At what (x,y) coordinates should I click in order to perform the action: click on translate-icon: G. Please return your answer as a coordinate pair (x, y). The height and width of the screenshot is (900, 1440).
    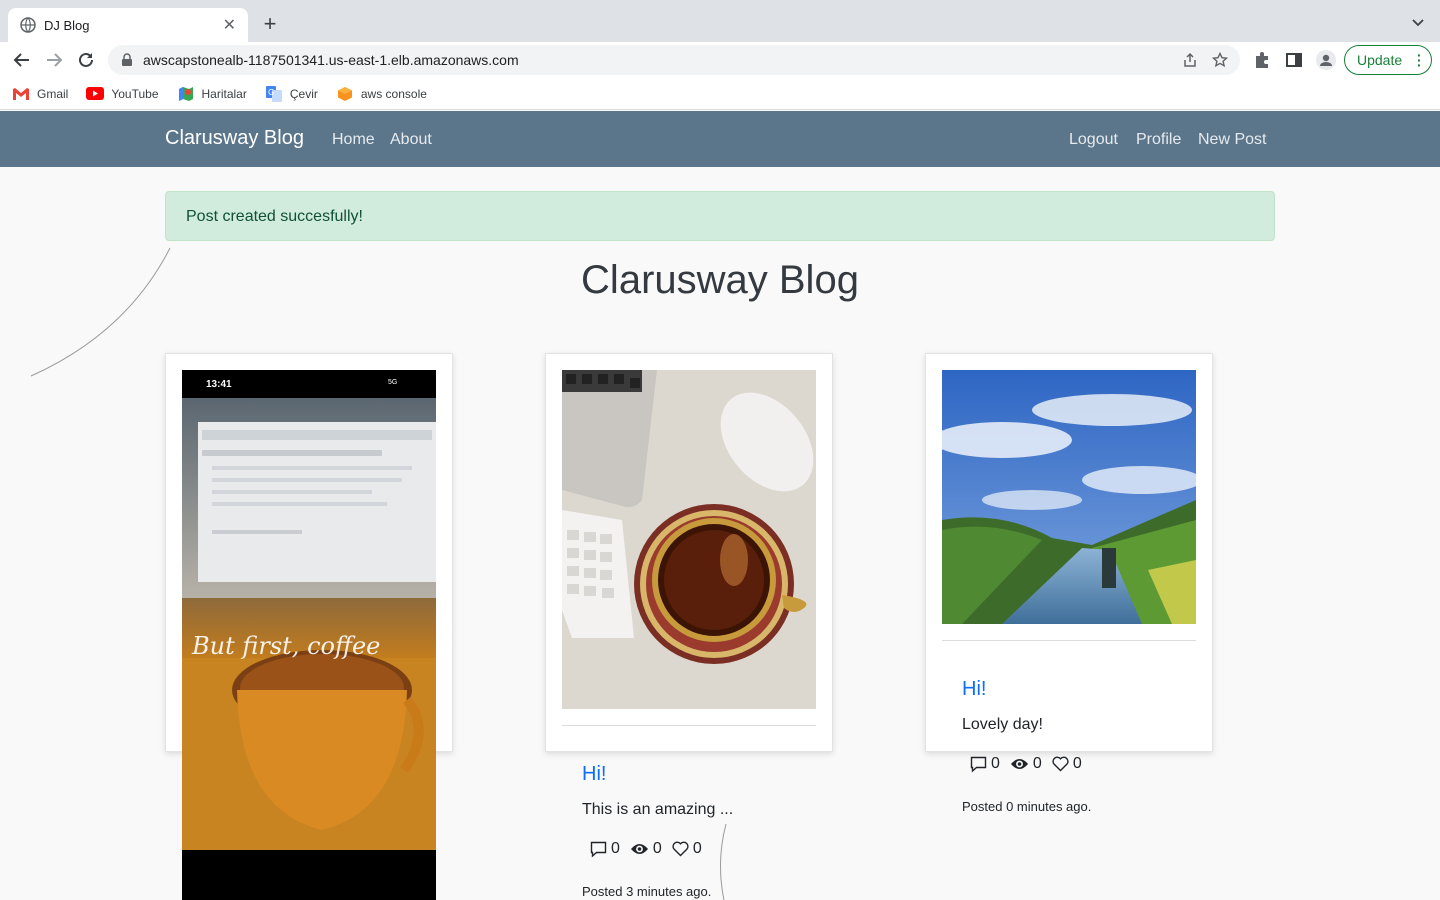
    Looking at the image, I should click on (274, 93).